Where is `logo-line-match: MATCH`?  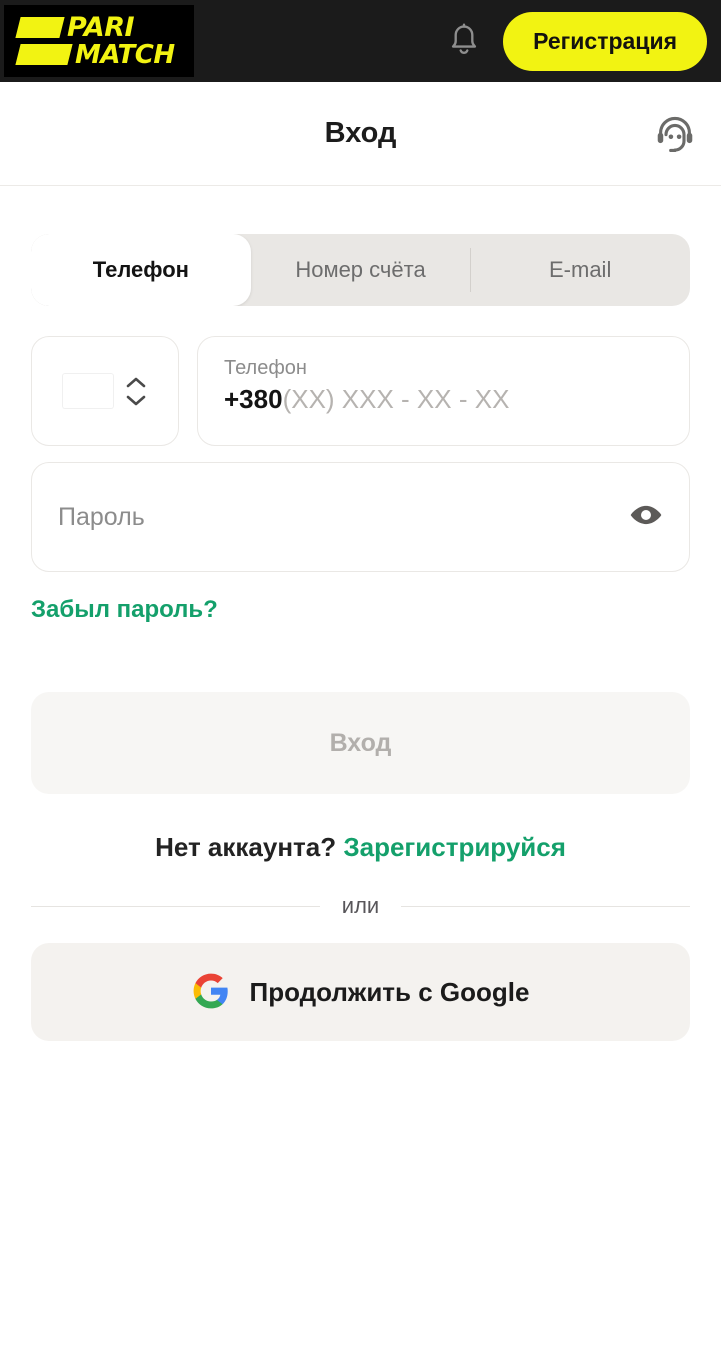 logo-line-match: MATCH is located at coordinates (95, 54).